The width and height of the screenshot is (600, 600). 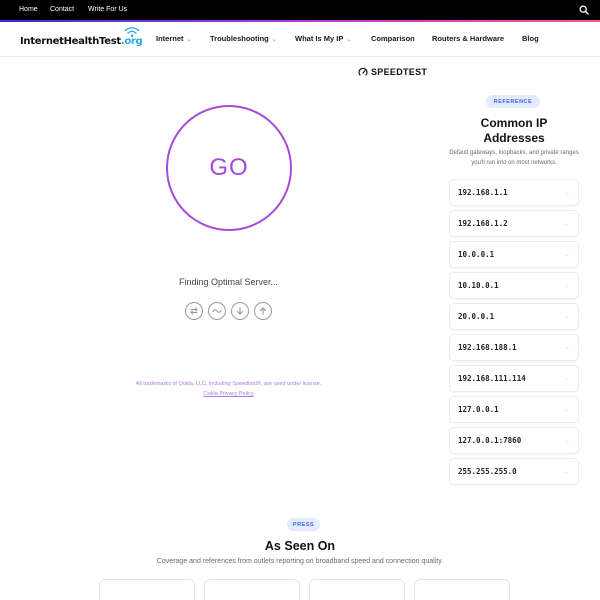 I want to click on nav-routers-hardware-label: Routers & Hardware, so click(x=468, y=38).